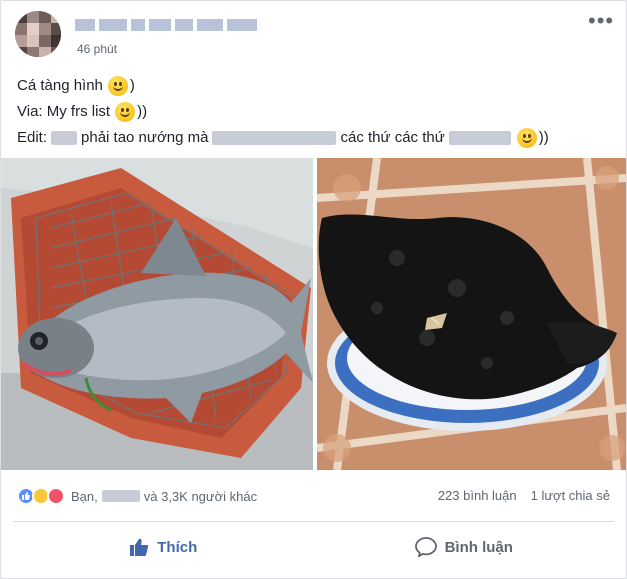 This screenshot has height=579, width=627. What do you see at coordinates (177, 547) in the screenshot?
I see `like-button-label: Thích` at bounding box center [177, 547].